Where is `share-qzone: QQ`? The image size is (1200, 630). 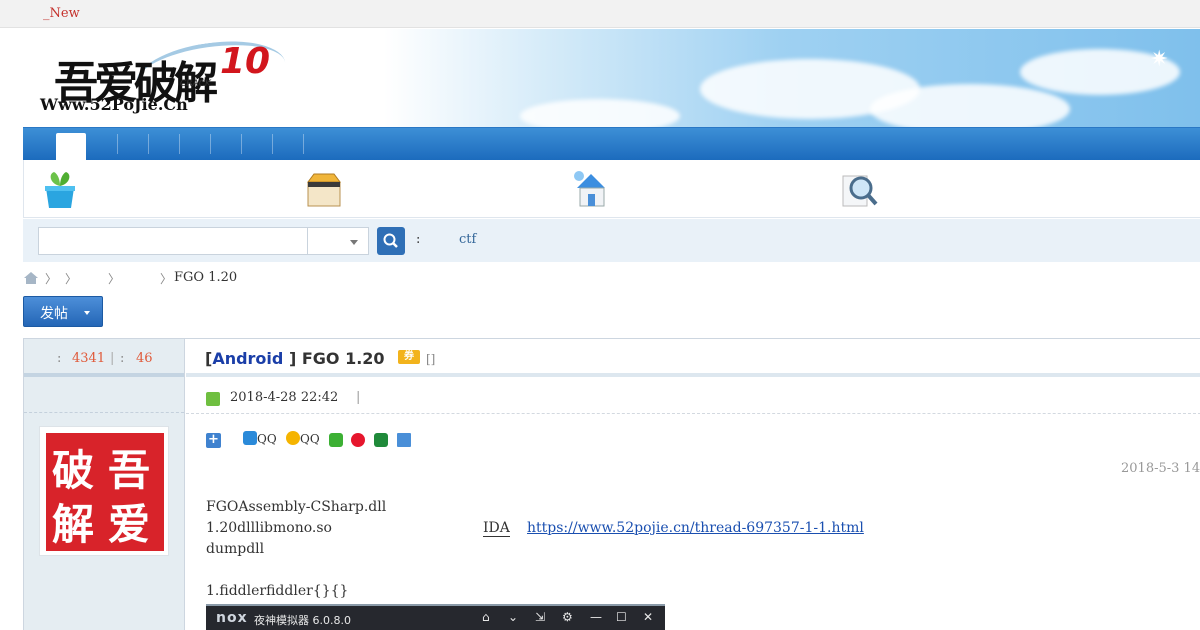 share-qzone: QQ is located at coordinates (303, 438).